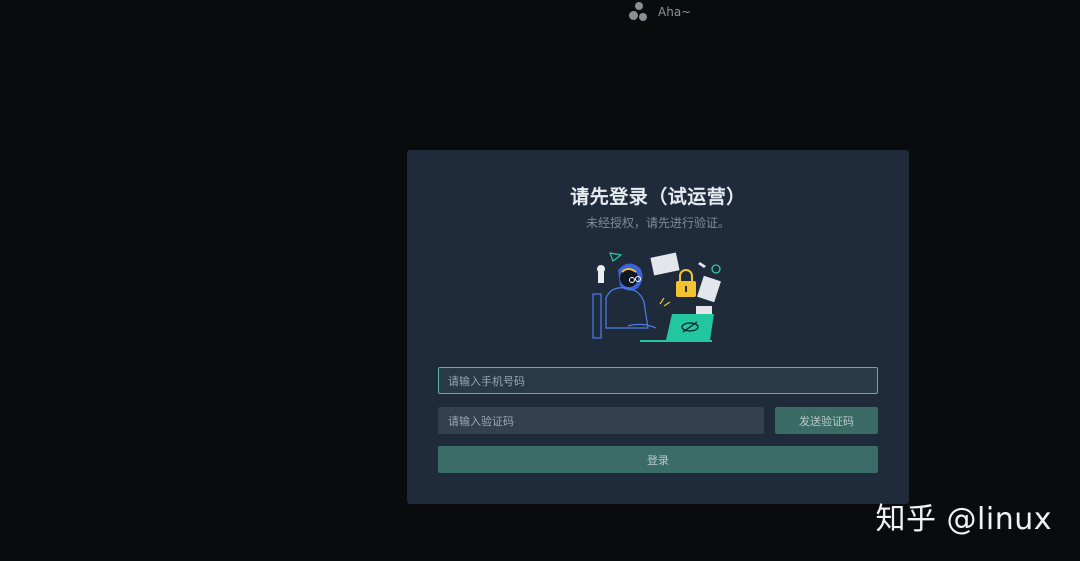 This screenshot has width=1080, height=561. Describe the element at coordinates (658, 197) in the screenshot. I see `login-title: 请先登录（试运营）` at that location.